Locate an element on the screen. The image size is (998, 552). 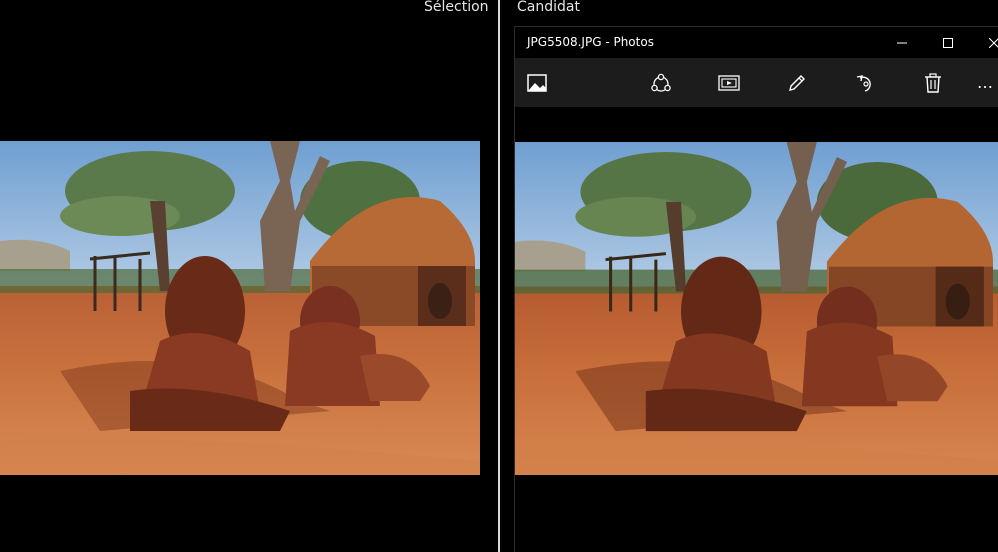
minimize-icon is located at coordinates (902, 42).